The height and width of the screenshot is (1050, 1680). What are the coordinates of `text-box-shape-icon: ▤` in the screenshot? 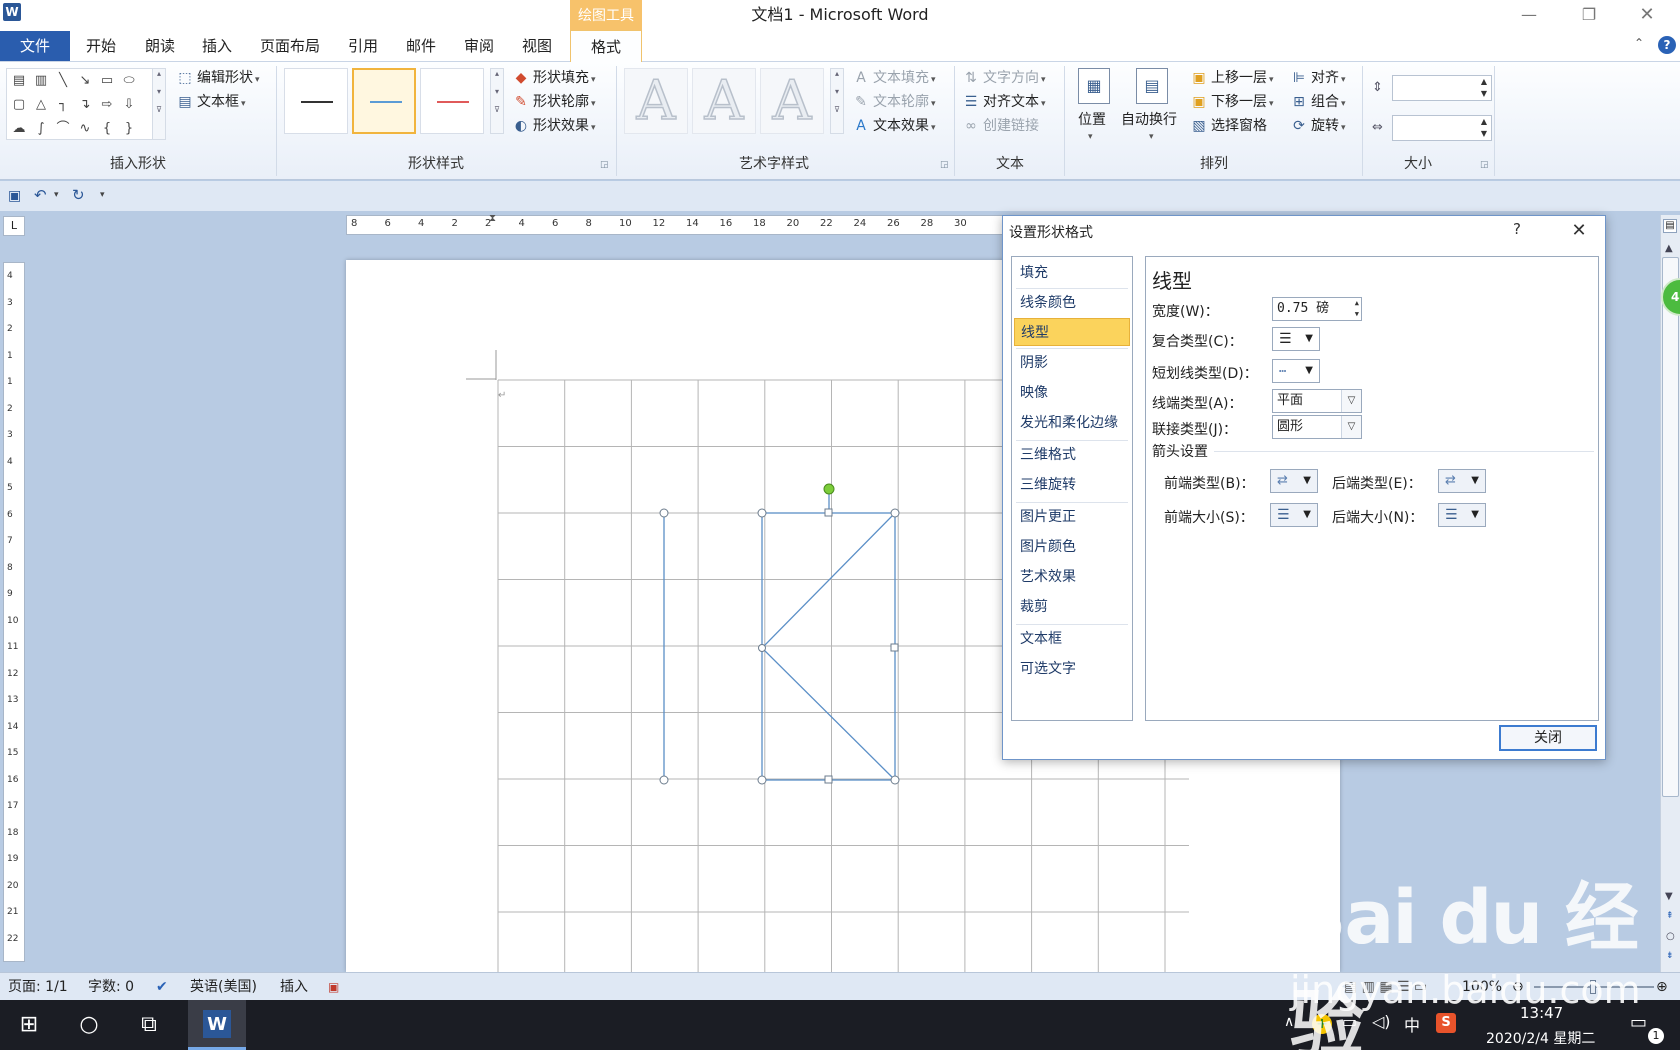 It's located at (19, 81).